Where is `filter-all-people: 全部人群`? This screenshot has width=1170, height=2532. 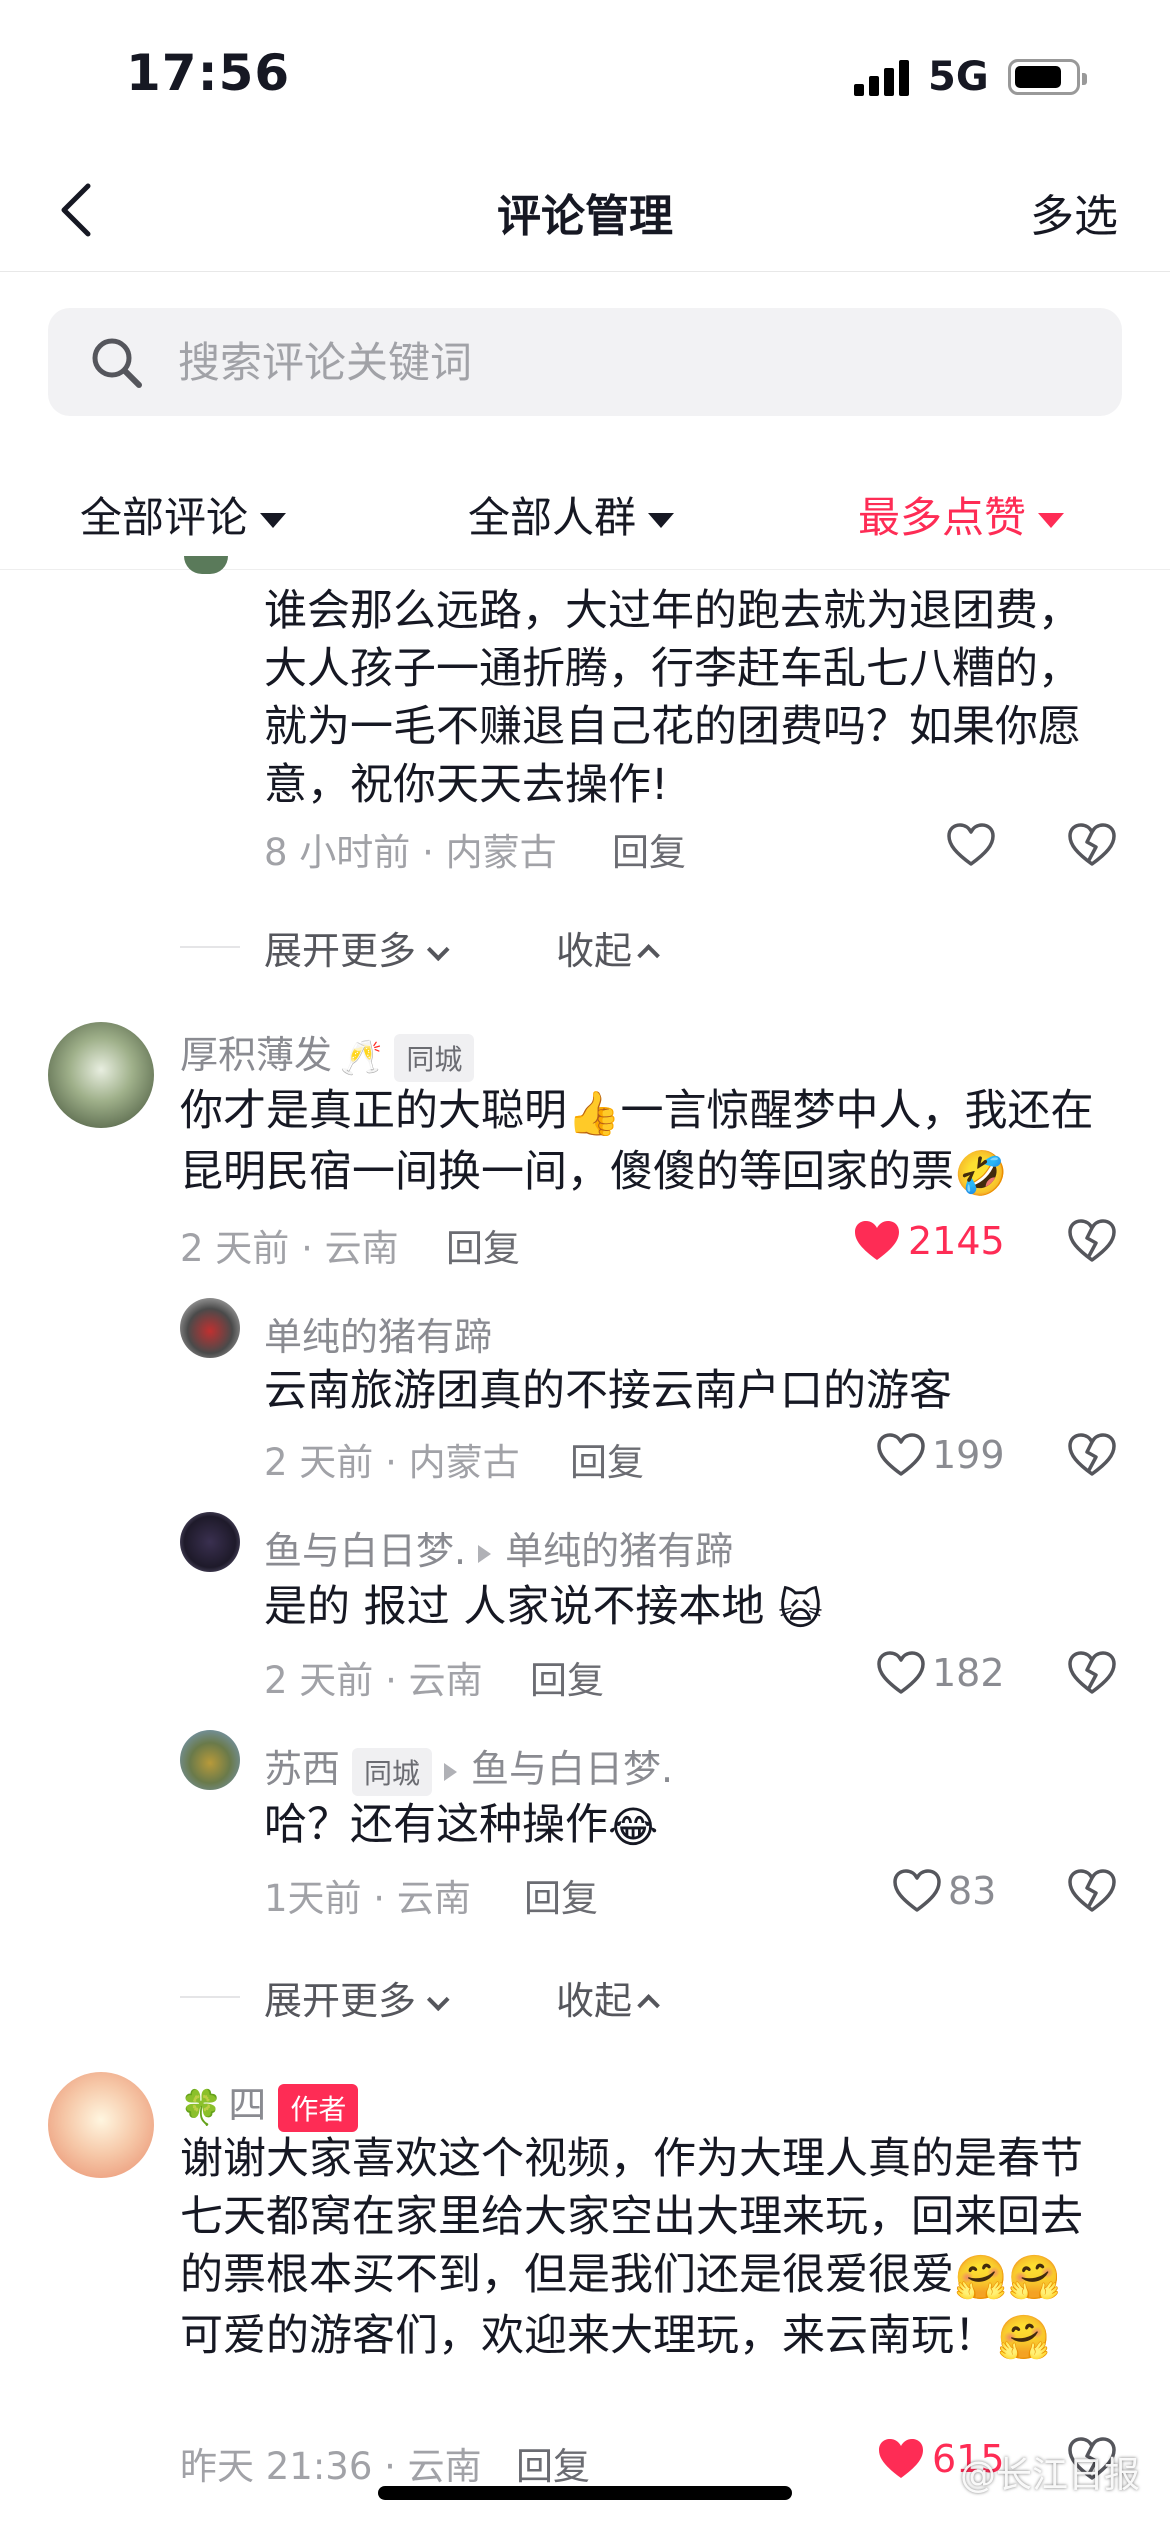 filter-all-people: 全部人群 is located at coordinates (571, 514).